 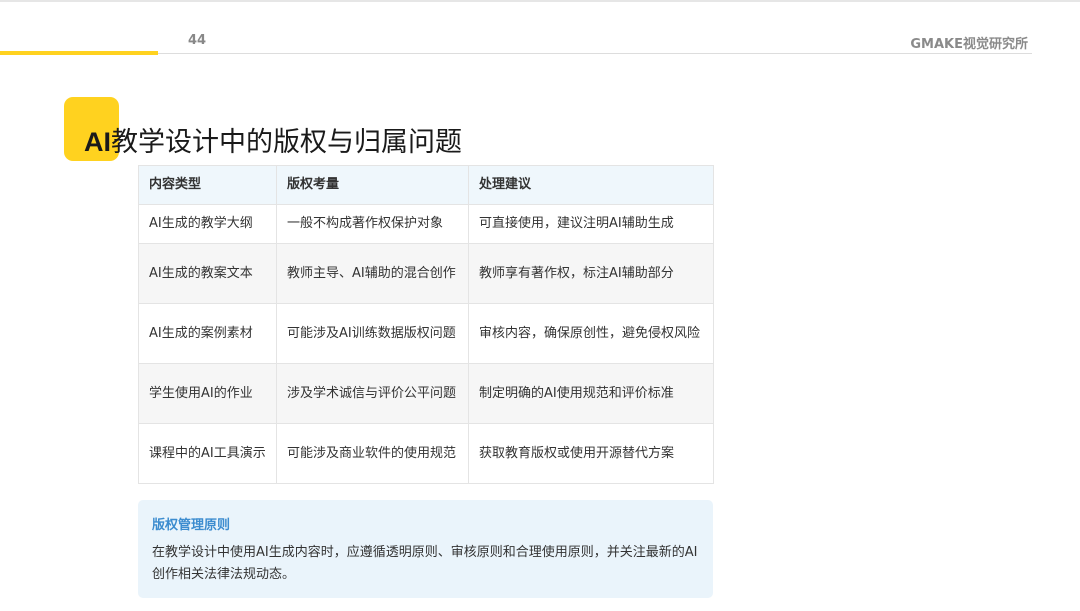 I want to click on table-cell: AI生成的教案文本, so click(x=207, y=273).